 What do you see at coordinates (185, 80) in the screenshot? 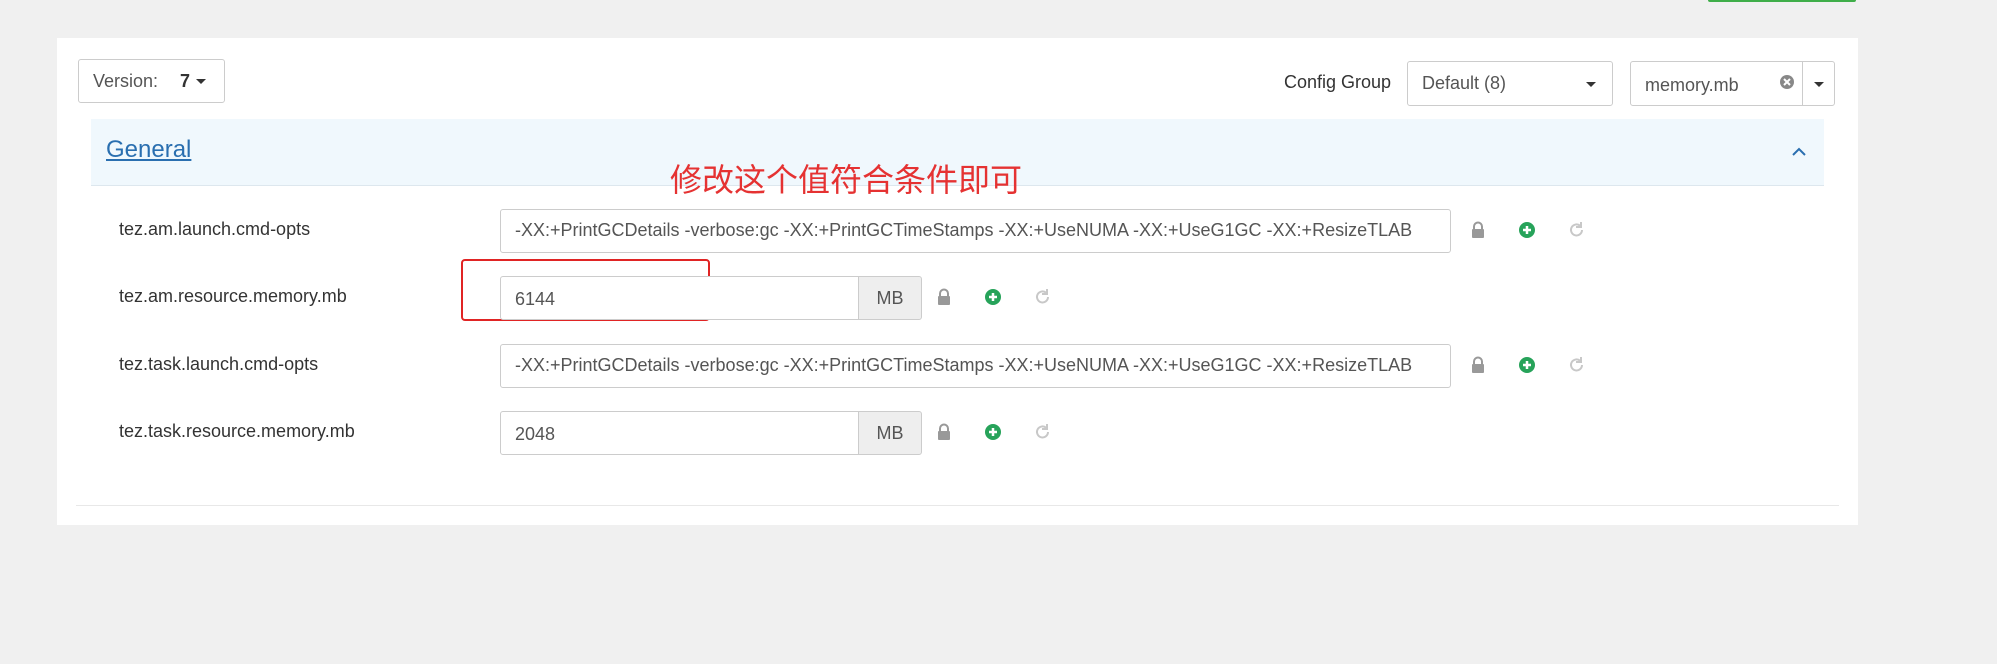
I see `version-number: 7` at bounding box center [185, 80].